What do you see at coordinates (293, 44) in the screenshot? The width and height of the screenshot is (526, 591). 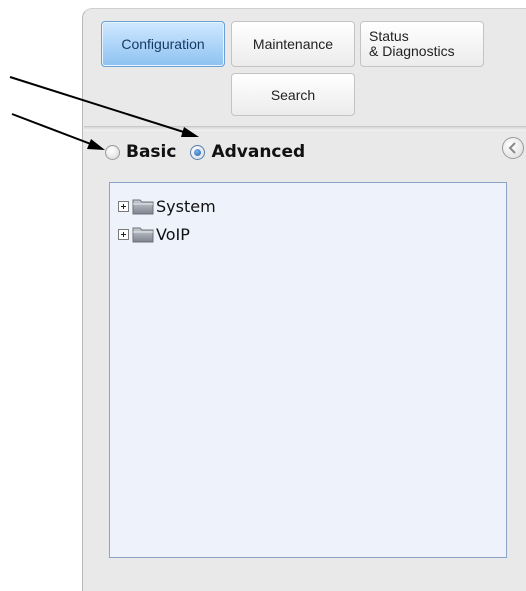 I see `tab-maintenance: Maintenance` at bounding box center [293, 44].